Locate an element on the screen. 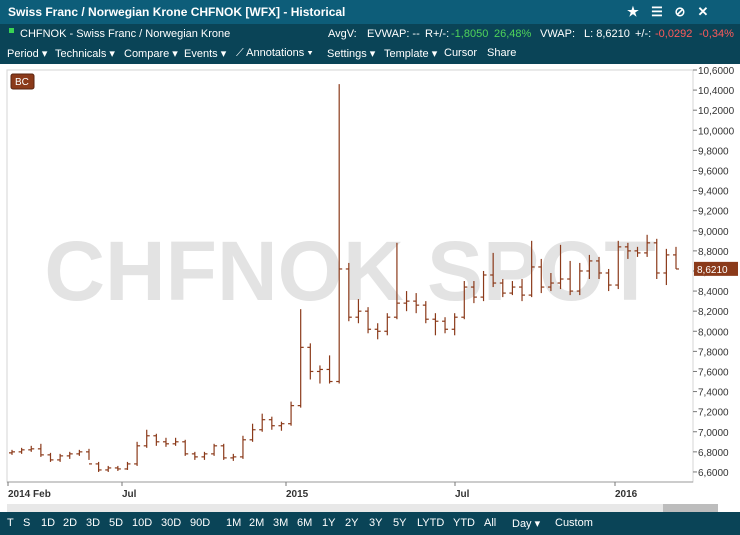 This screenshot has height=535, width=740. x-tick-label: 2014 Feb is located at coordinates (29, 494).